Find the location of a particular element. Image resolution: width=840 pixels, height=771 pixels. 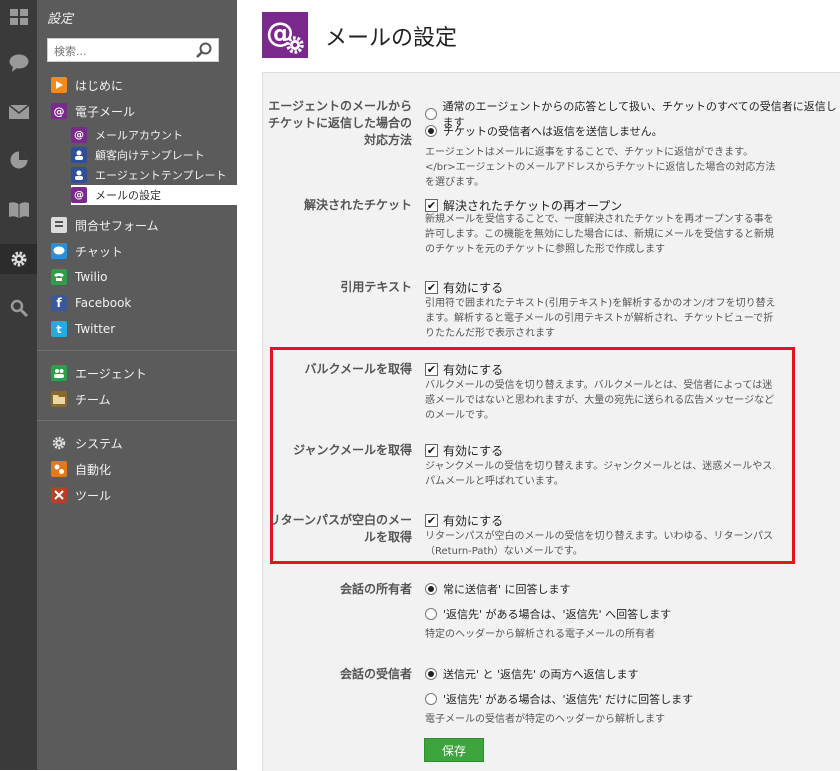

sidebar-item-label: チーム is located at coordinates (93, 399).